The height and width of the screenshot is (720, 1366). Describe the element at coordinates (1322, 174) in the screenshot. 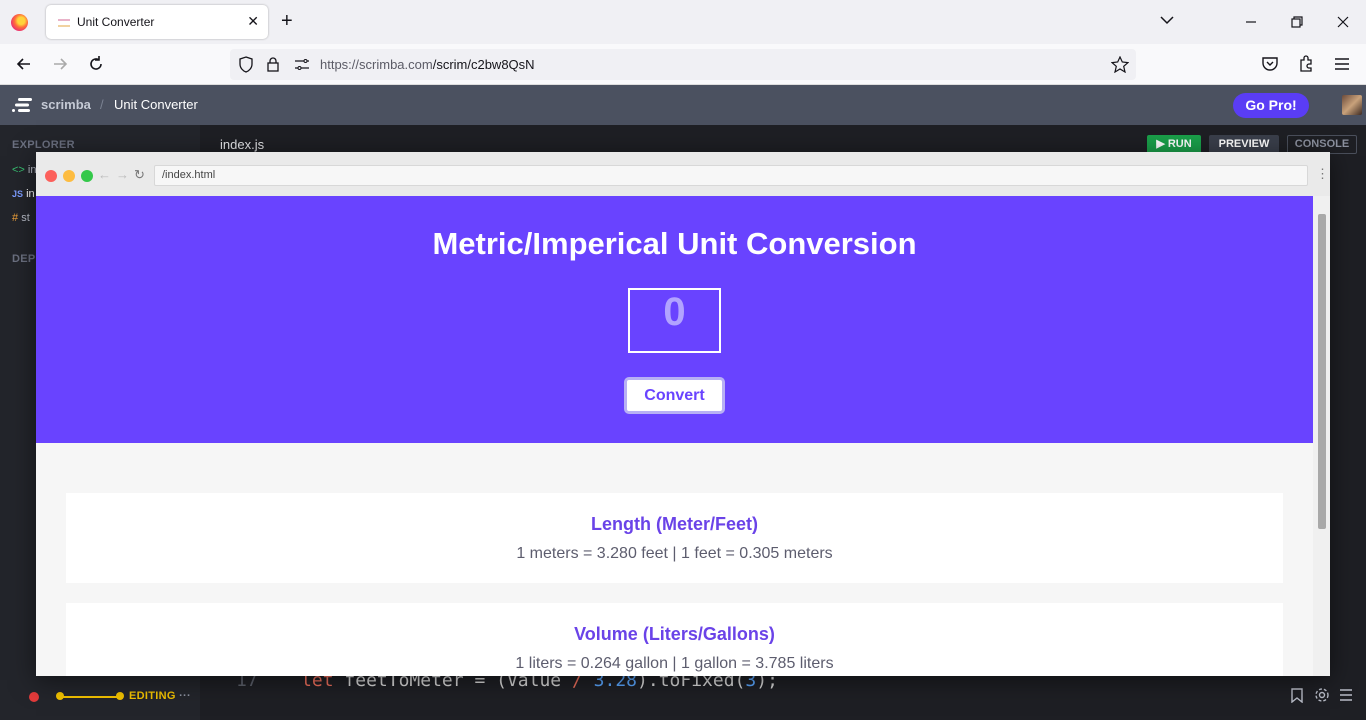

I see `preview-menu-icon: ⋮` at that location.